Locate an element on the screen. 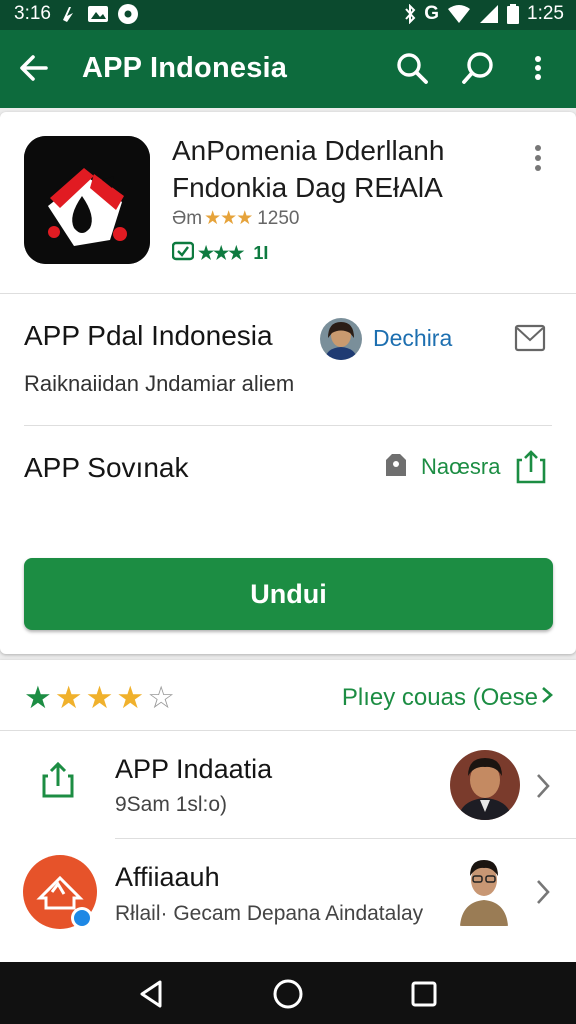  mail-icon is located at coordinates (530, 338).